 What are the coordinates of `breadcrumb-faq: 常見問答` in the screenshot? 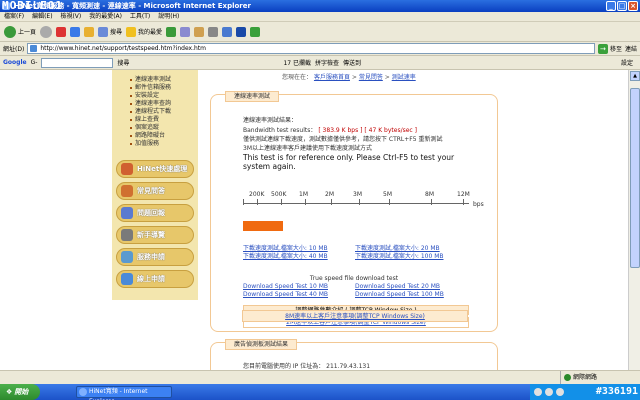 It's located at (371, 77).